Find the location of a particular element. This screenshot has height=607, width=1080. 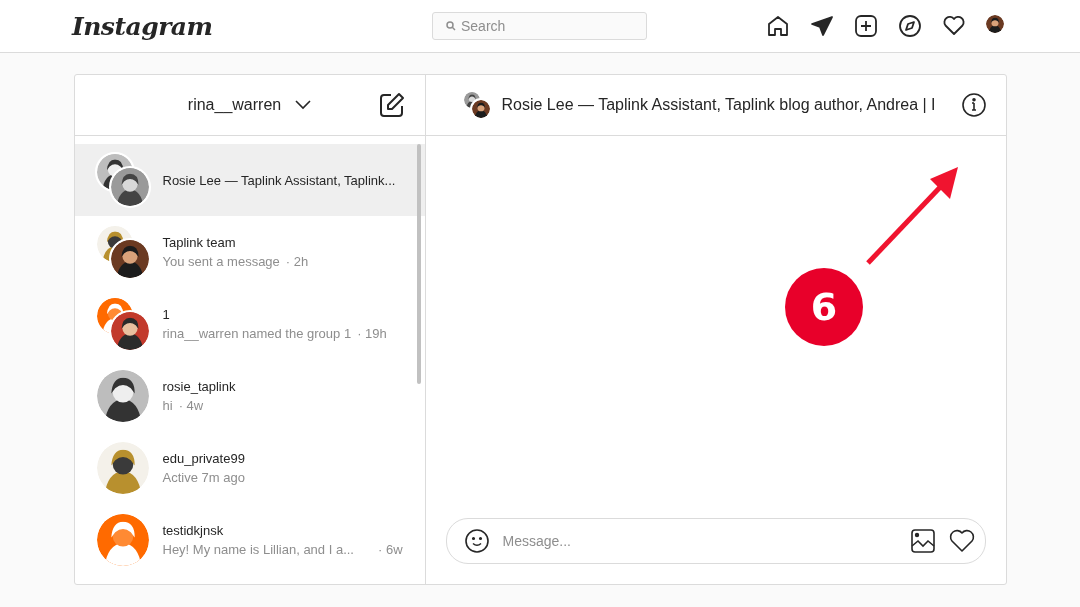

message-time: · 6w is located at coordinates (390, 549).